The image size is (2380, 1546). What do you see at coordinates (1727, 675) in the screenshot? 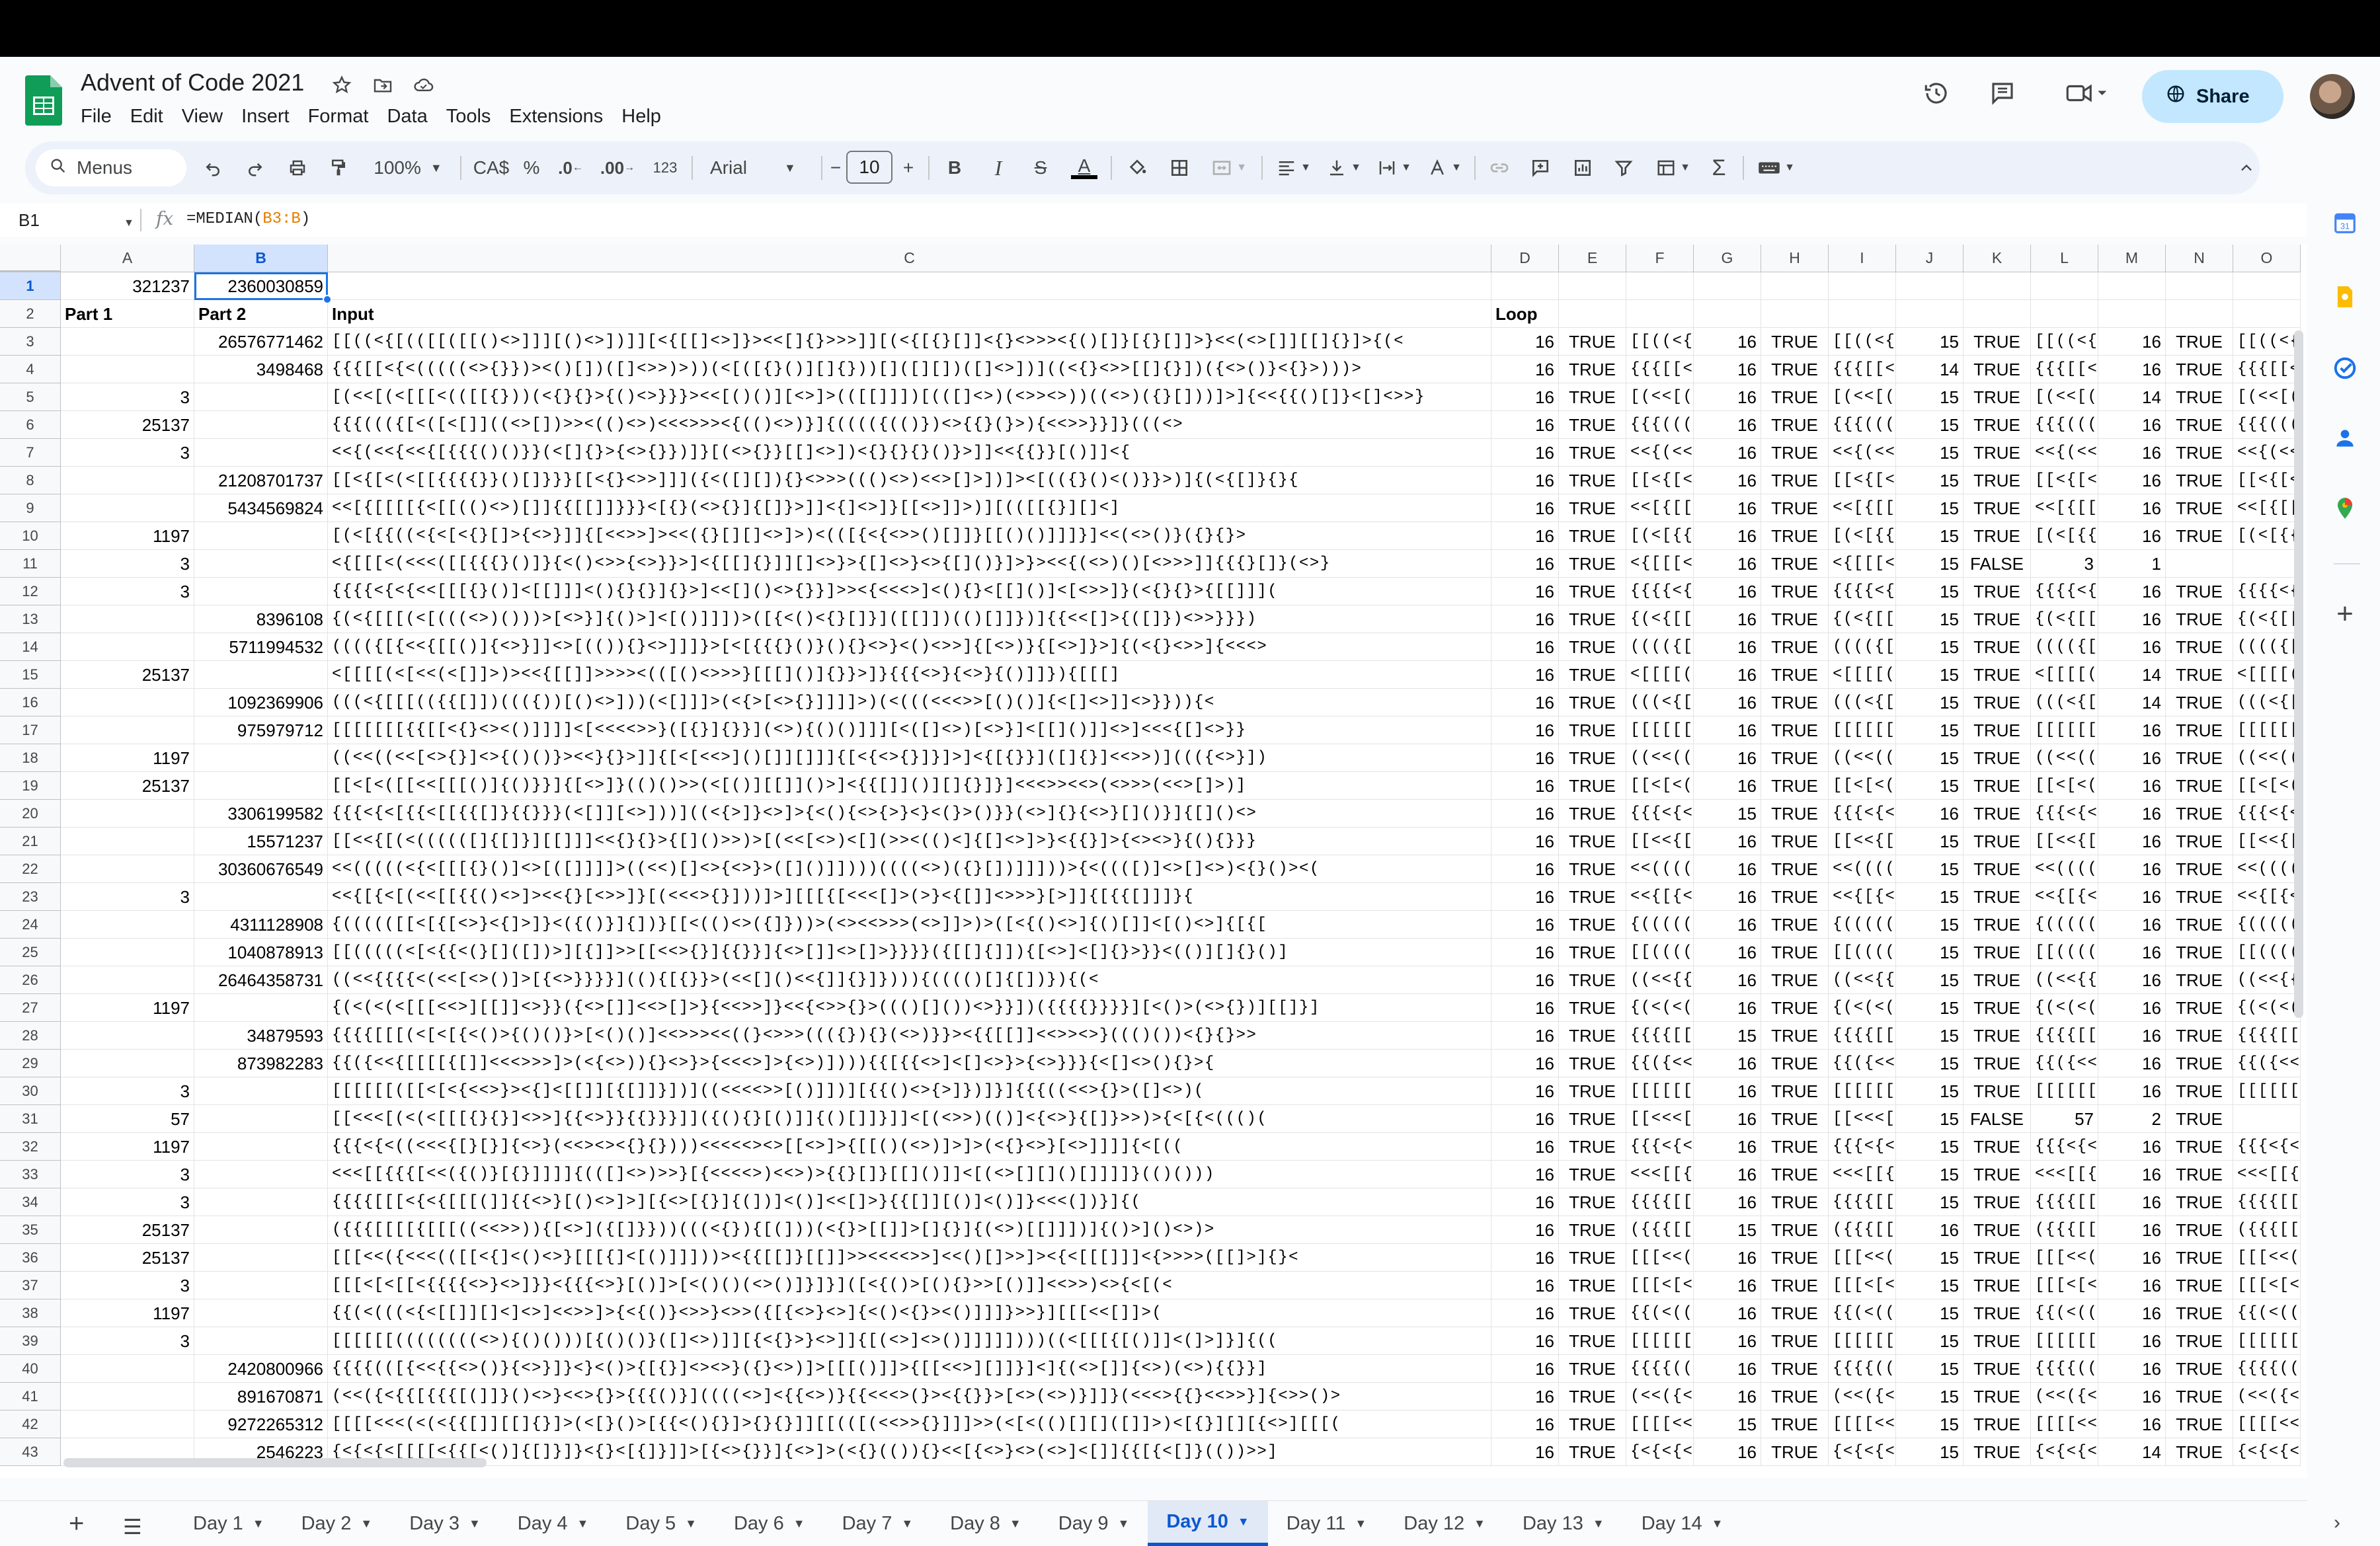
I see `cell-g15: 16` at bounding box center [1727, 675].